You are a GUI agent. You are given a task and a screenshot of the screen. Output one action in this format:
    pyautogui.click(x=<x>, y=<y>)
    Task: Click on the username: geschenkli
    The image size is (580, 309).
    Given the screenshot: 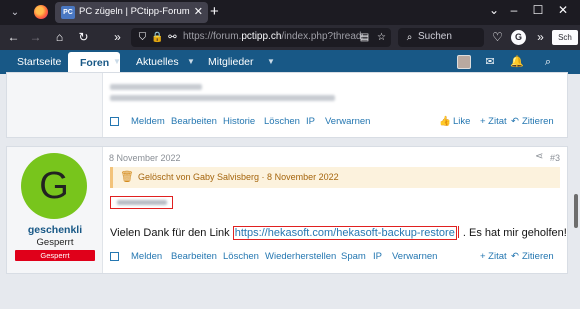 What is the action you would take?
    pyautogui.click(x=55, y=230)
    